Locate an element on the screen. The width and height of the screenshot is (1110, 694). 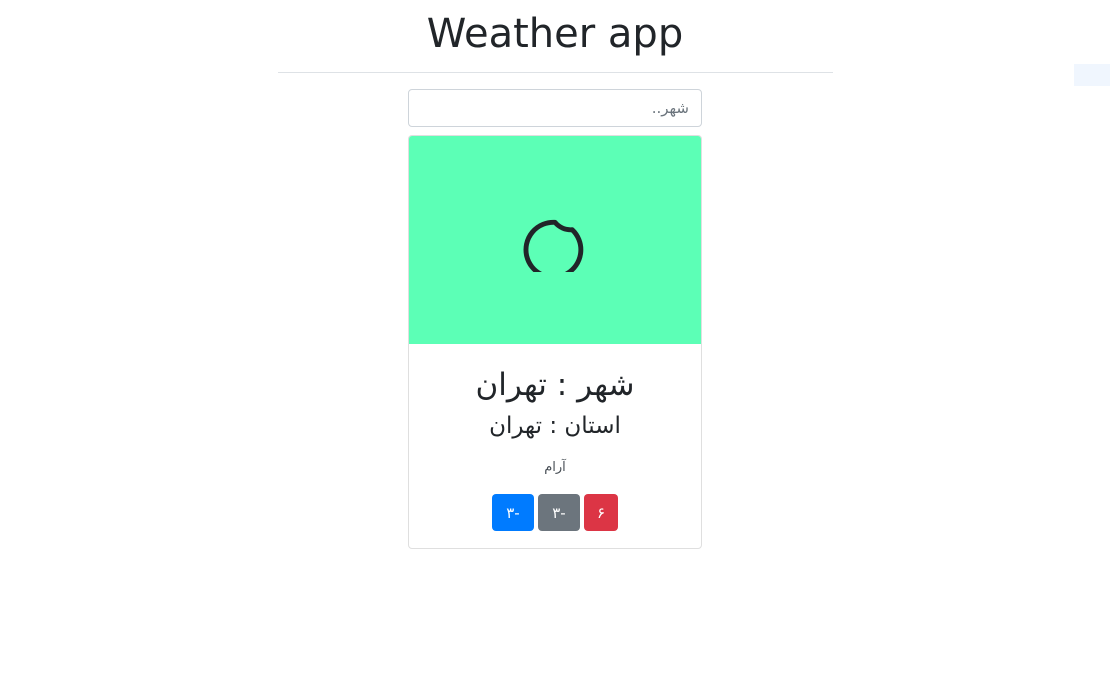
temperature-buttons: ۳- ۳- ۶ is located at coordinates (555, 512).